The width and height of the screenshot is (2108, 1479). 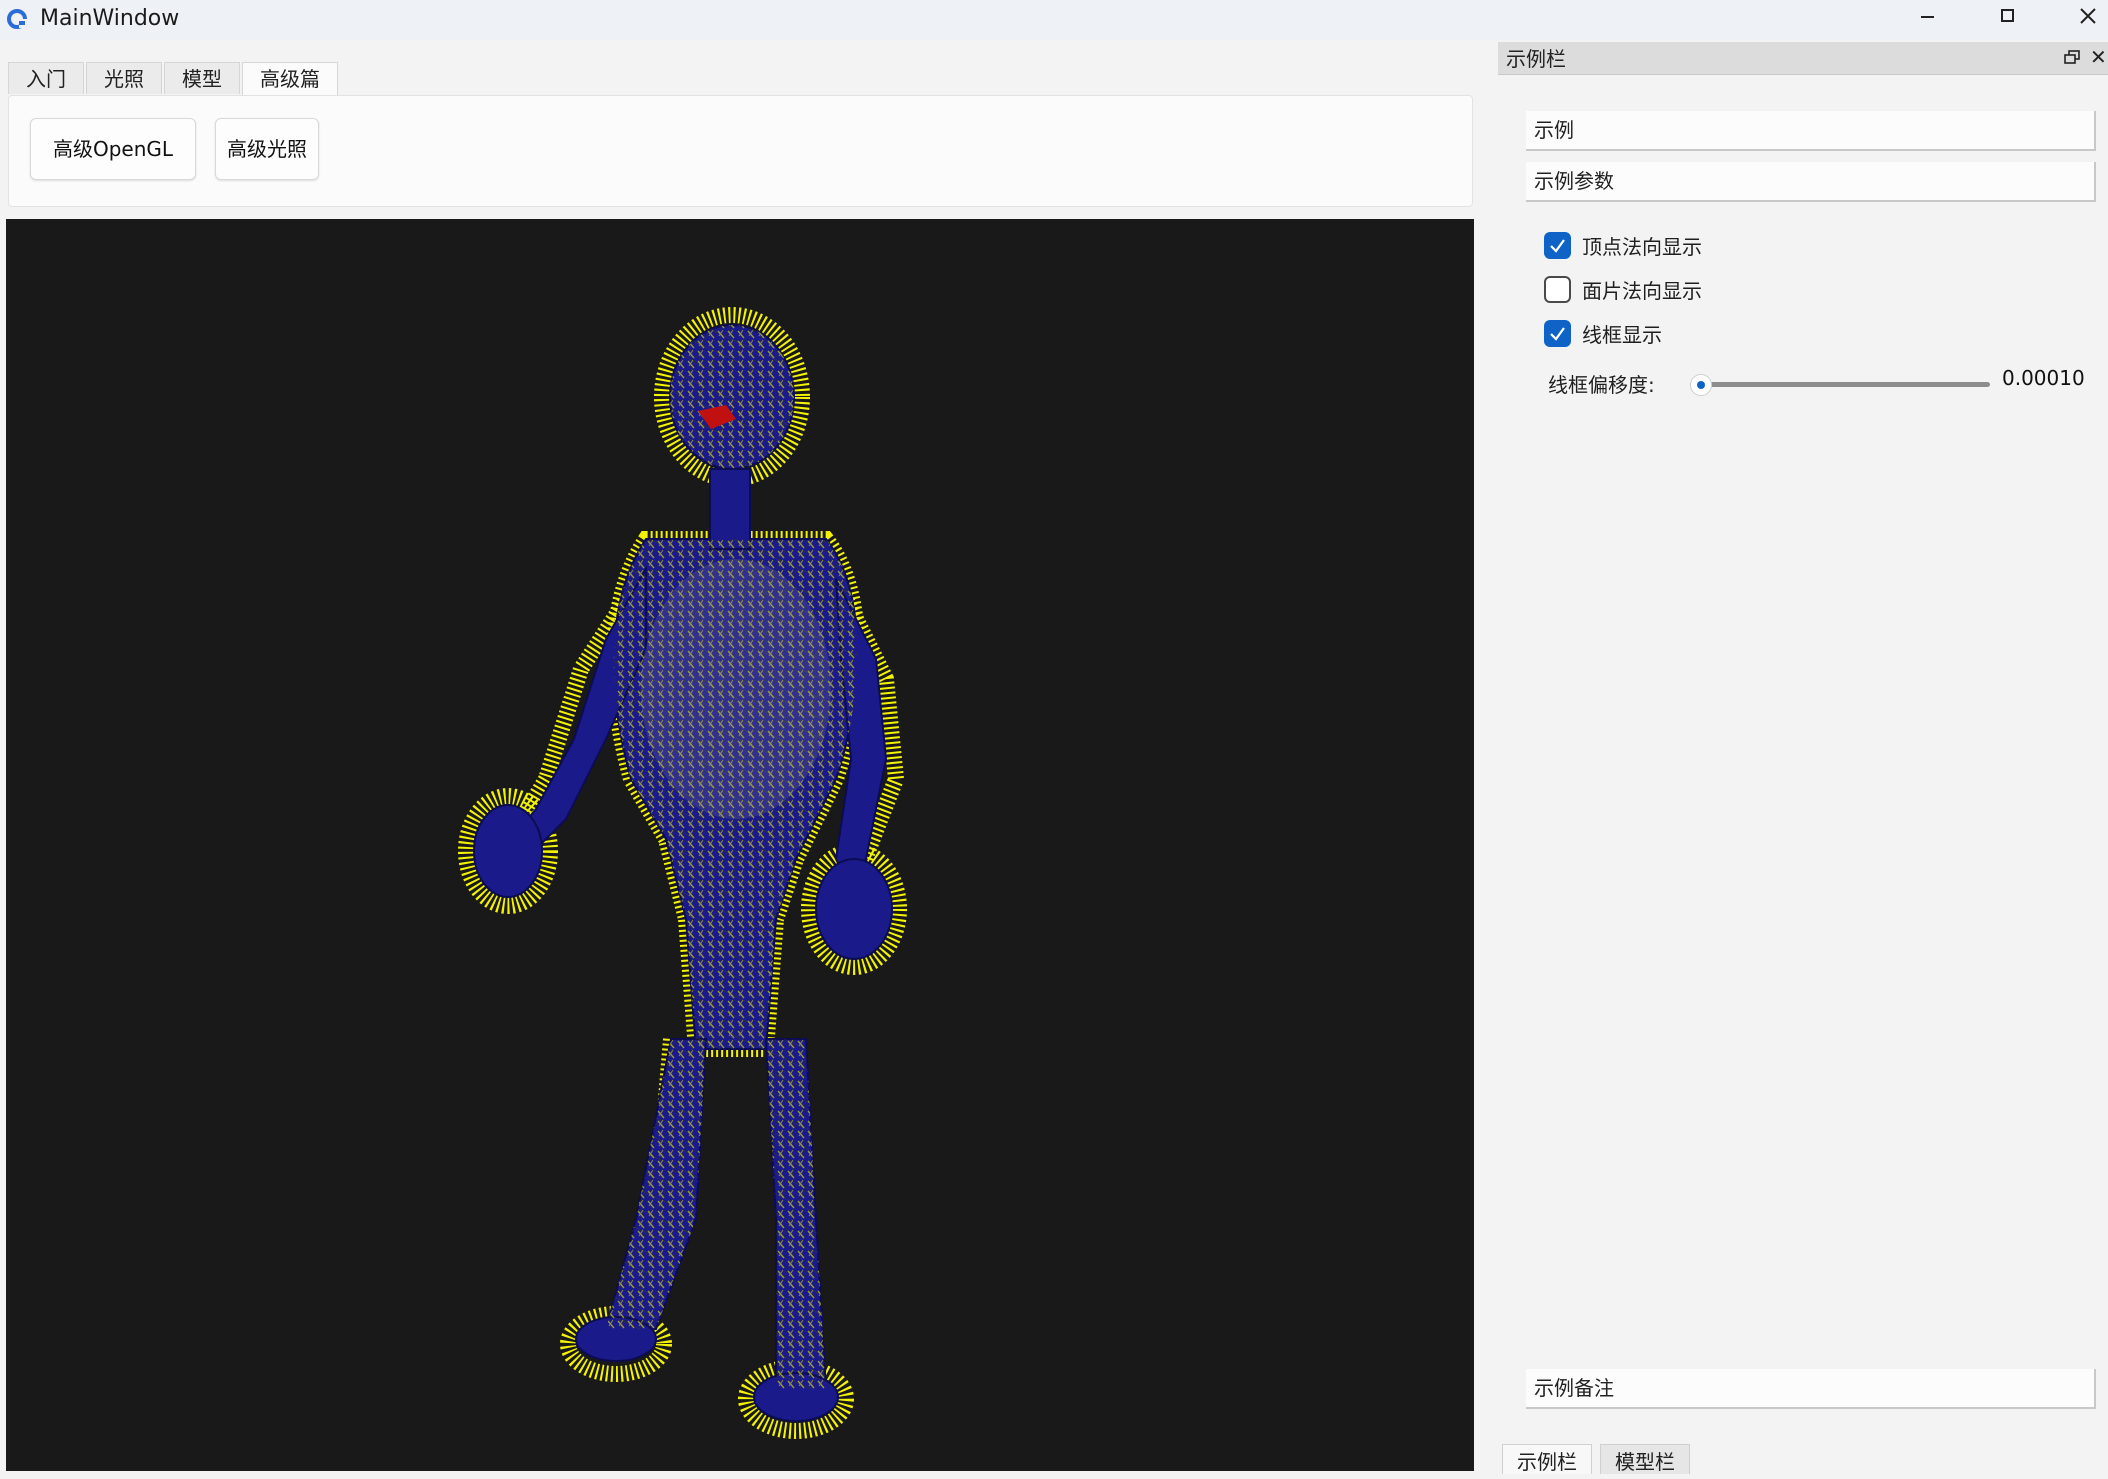 What do you see at coordinates (1054, 20) in the screenshot?
I see `title-bar: MainWindow` at bounding box center [1054, 20].